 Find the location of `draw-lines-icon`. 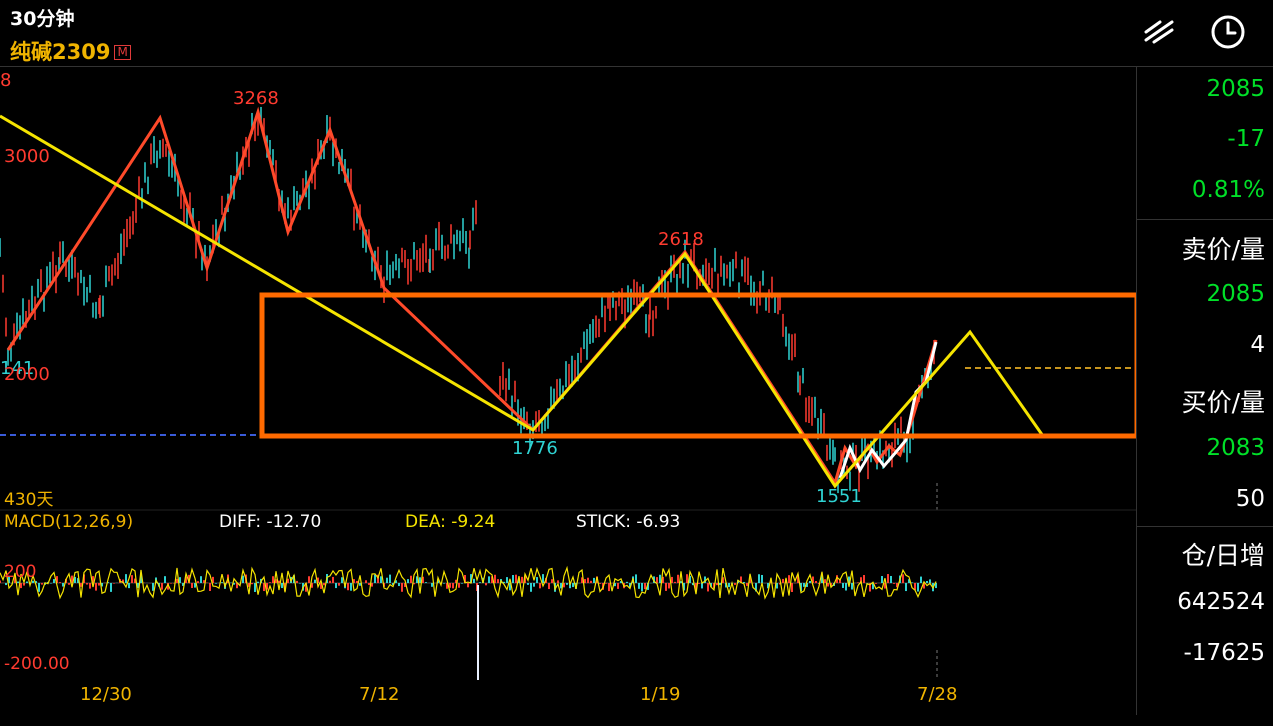

draw-lines-icon is located at coordinates (1160, 32).